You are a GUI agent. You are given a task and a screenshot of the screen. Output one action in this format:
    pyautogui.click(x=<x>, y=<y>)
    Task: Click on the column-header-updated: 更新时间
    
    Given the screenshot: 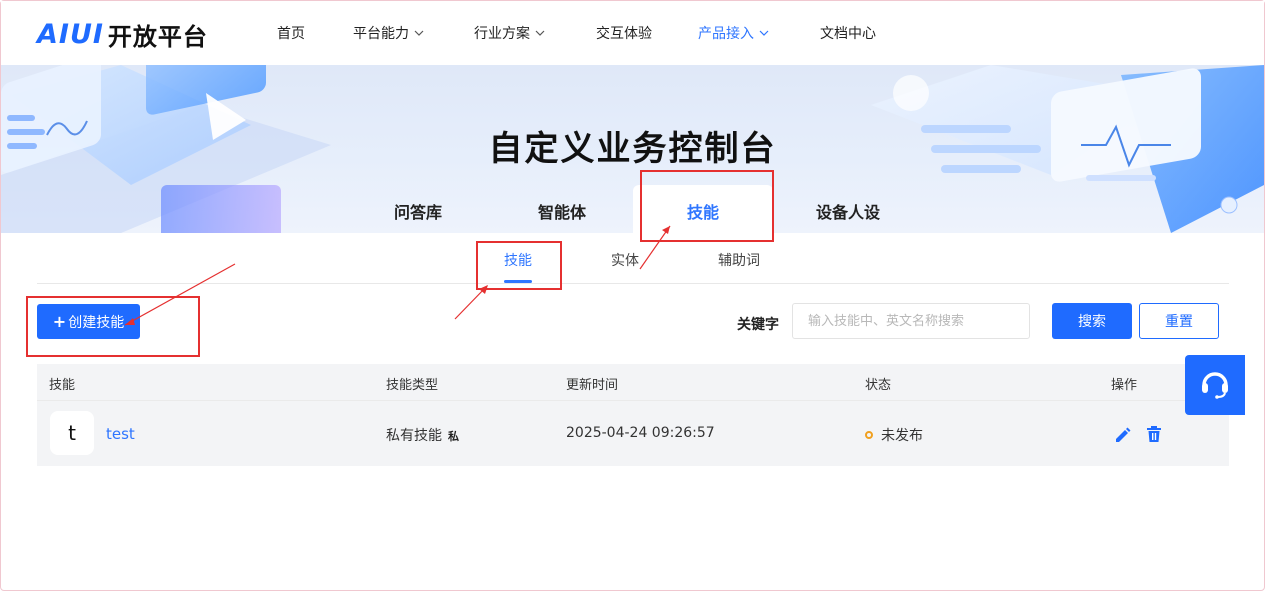 What is the action you would take?
    pyautogui.click(x=592, y=385)
    